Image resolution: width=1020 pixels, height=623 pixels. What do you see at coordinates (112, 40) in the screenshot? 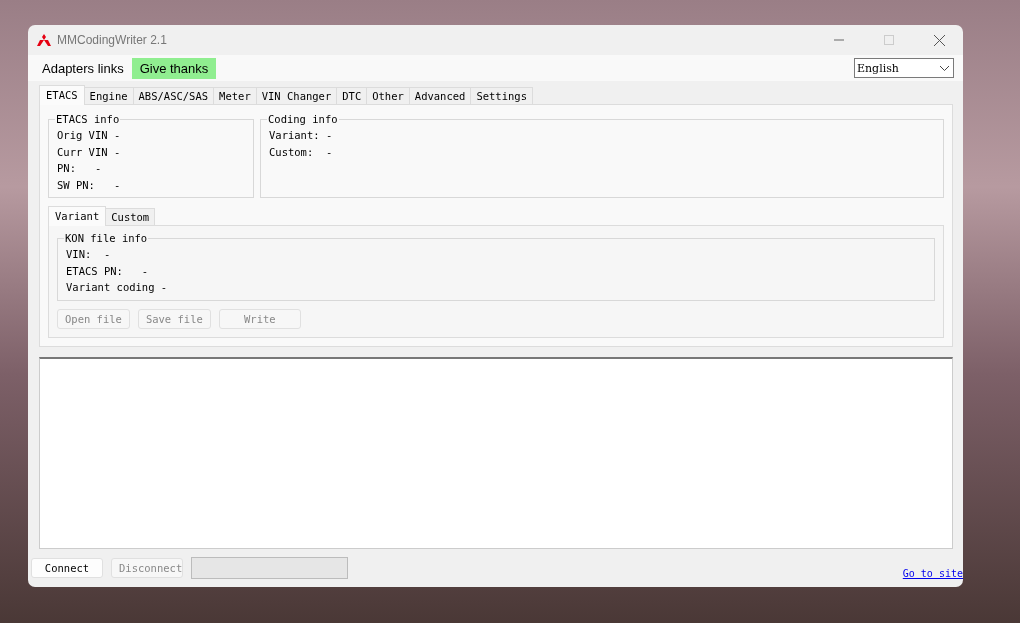
I see `window-title: MMCodingWriter 2.1` at bounding box center [112, 40].